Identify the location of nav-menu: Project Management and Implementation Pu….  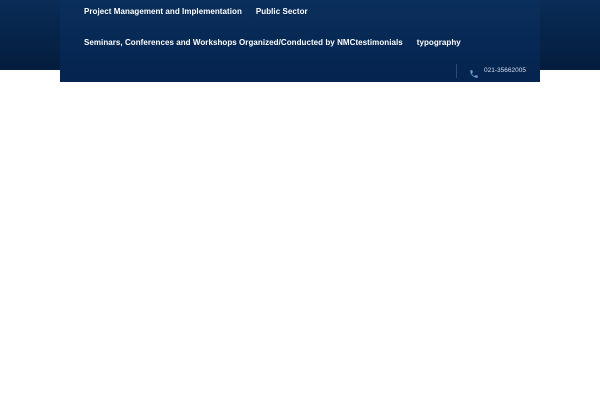
(309, 38).